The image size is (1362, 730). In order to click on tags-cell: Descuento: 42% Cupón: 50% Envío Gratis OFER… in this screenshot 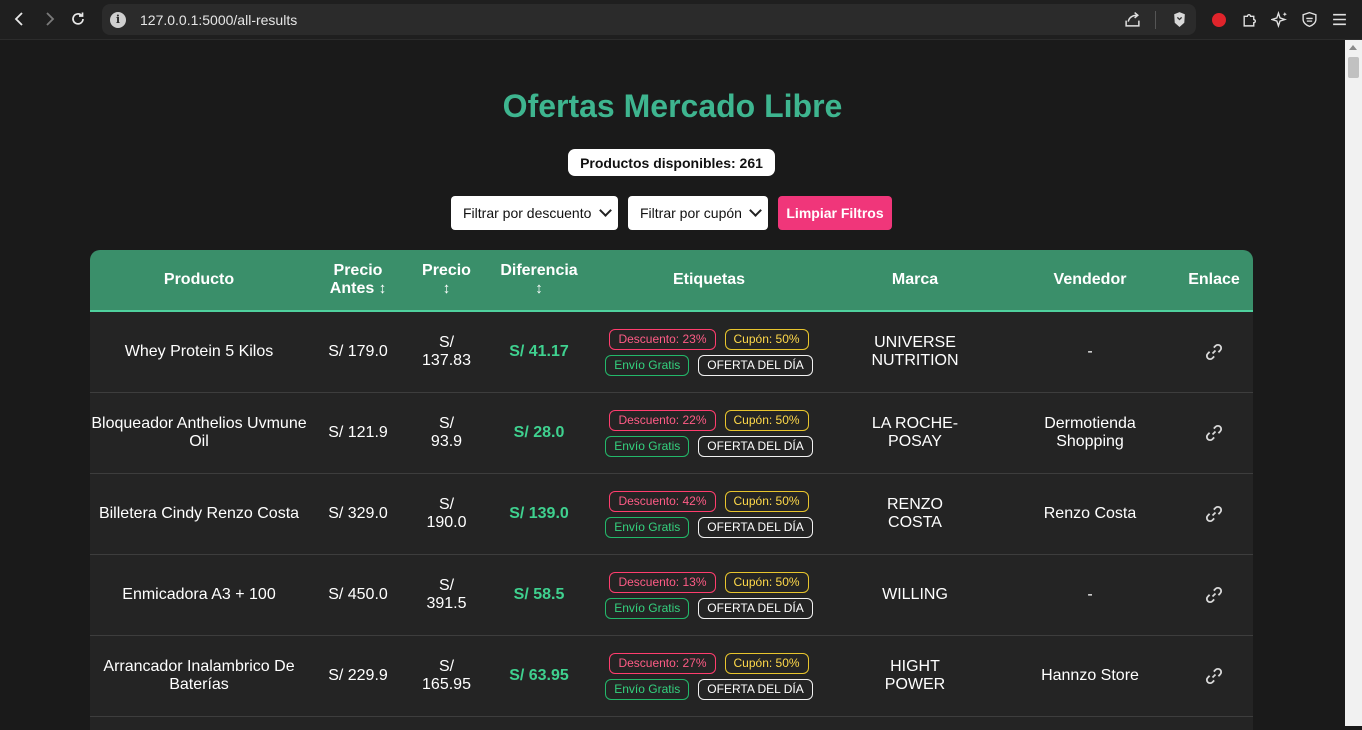, I will do `click(709, 514)`.